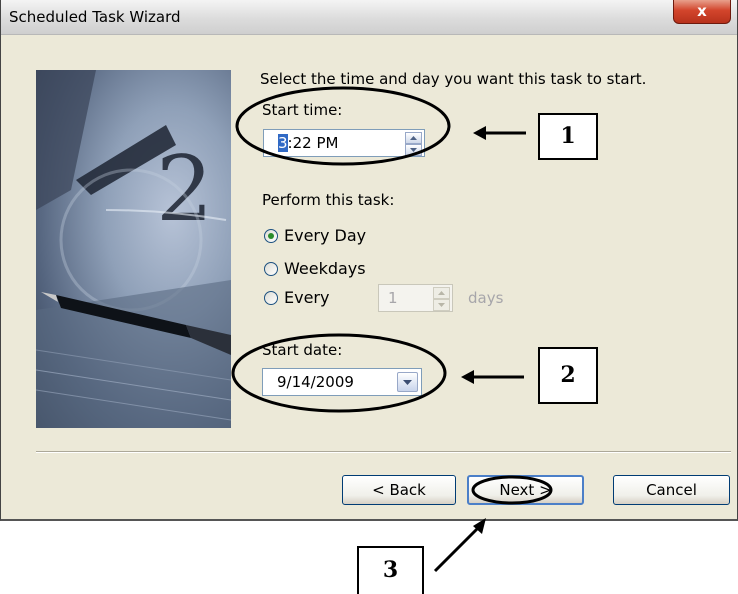 The height and width of the screenshot is (594, 738). Describe the element at coordinates (383, 452) in the screenshot. I see `button-divider` at that location.